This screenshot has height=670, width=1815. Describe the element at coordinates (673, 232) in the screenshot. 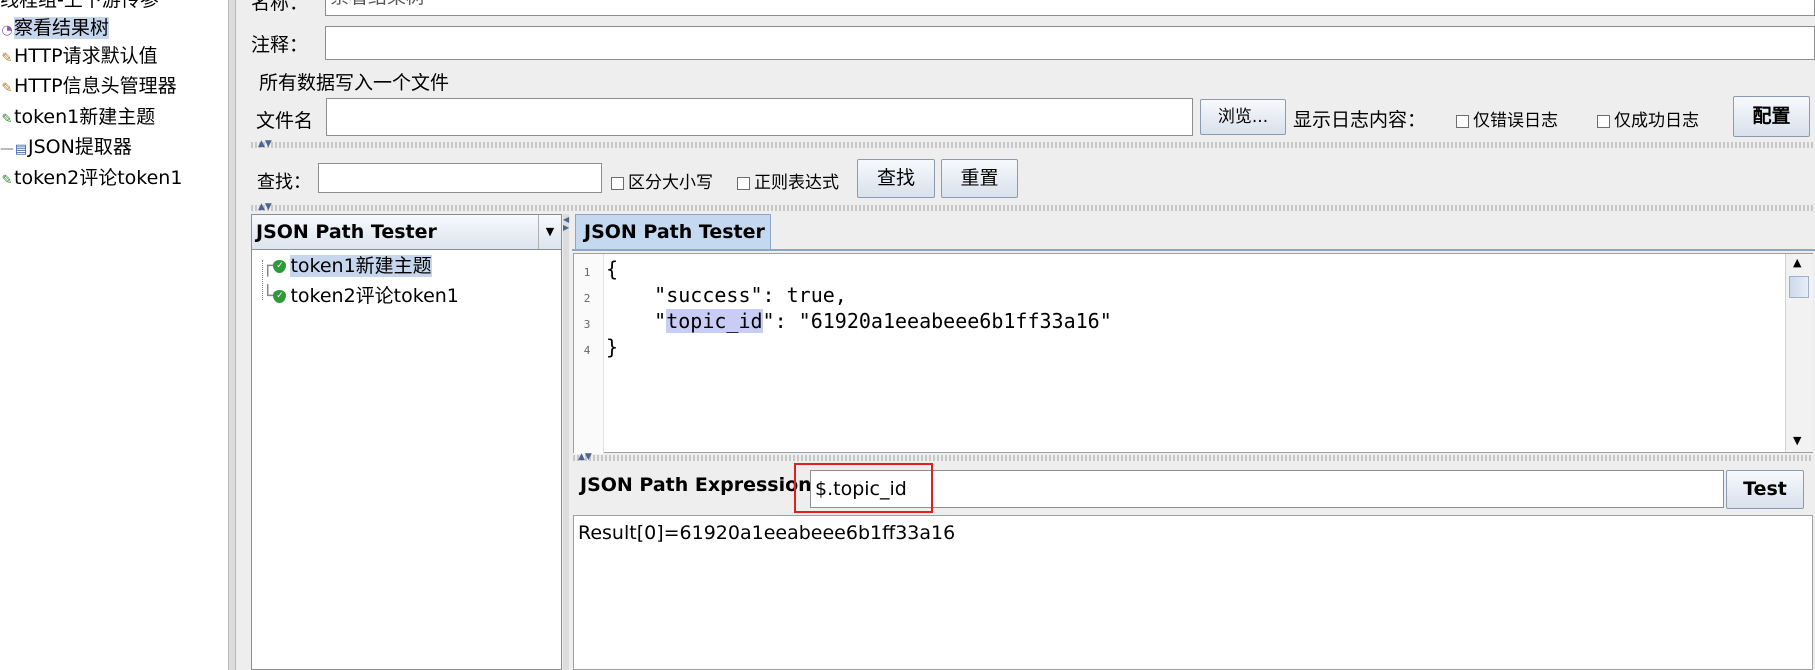

I see `tab-json-path-tester: JSON Path Tester` at that location.